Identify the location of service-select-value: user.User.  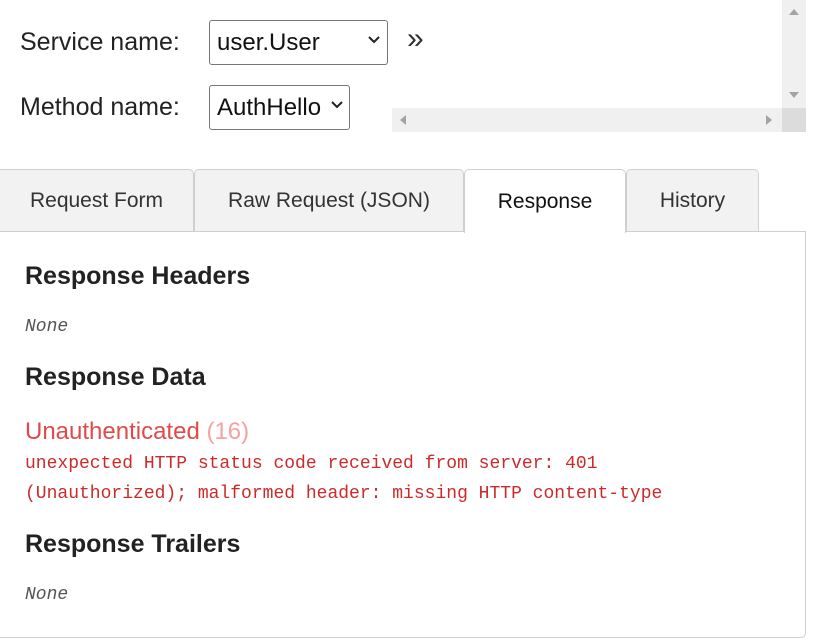
(268, 42).